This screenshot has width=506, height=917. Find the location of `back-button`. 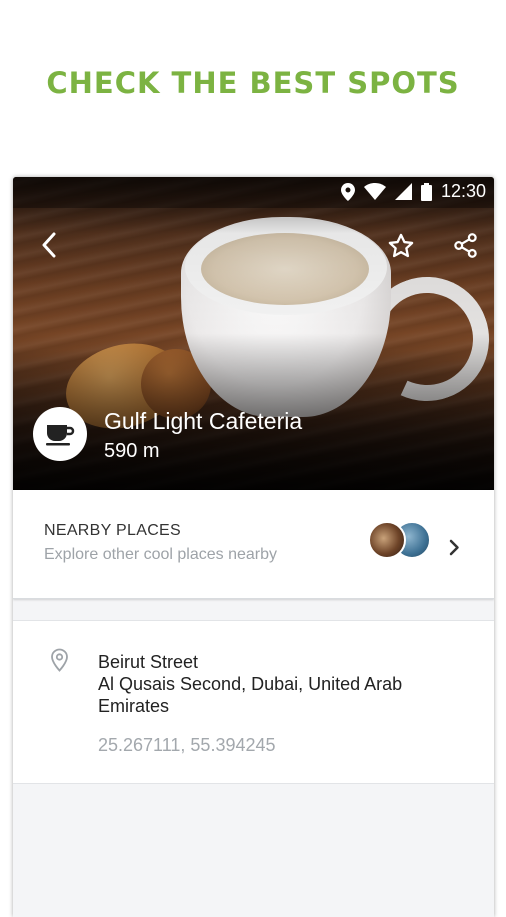

back-button is located at coordinates (48, 247).